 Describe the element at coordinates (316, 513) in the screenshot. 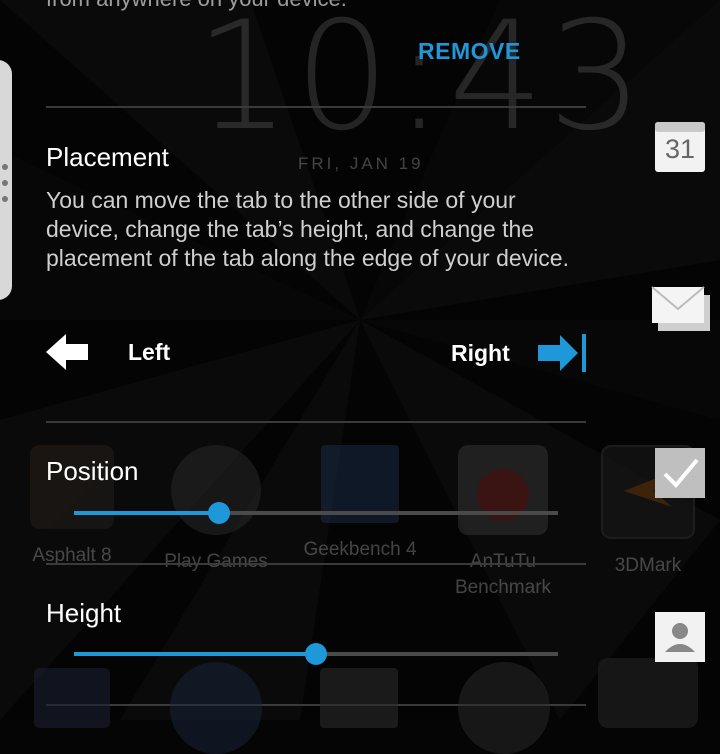

I see `position-slider` at that location.